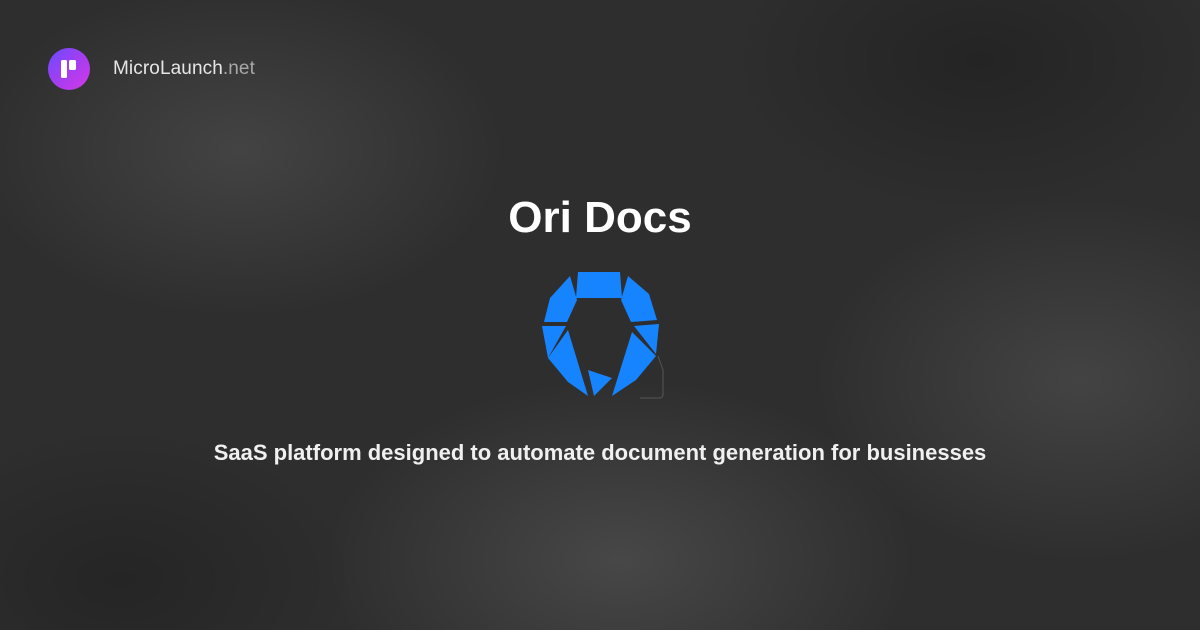  What do you see at coordinates (600, 217) in the screenshot?
I see `product-title: Ori Docs` at bounding box center [600, 217].